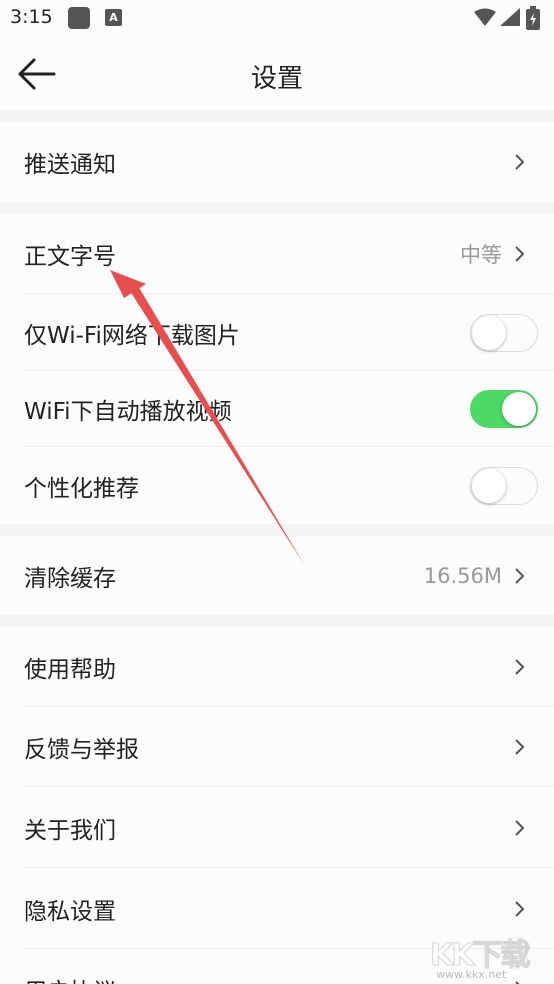  Describe the element at coordinates (70, 578) in the screenshot. I see `setting-label: 清除缓存` at that location.